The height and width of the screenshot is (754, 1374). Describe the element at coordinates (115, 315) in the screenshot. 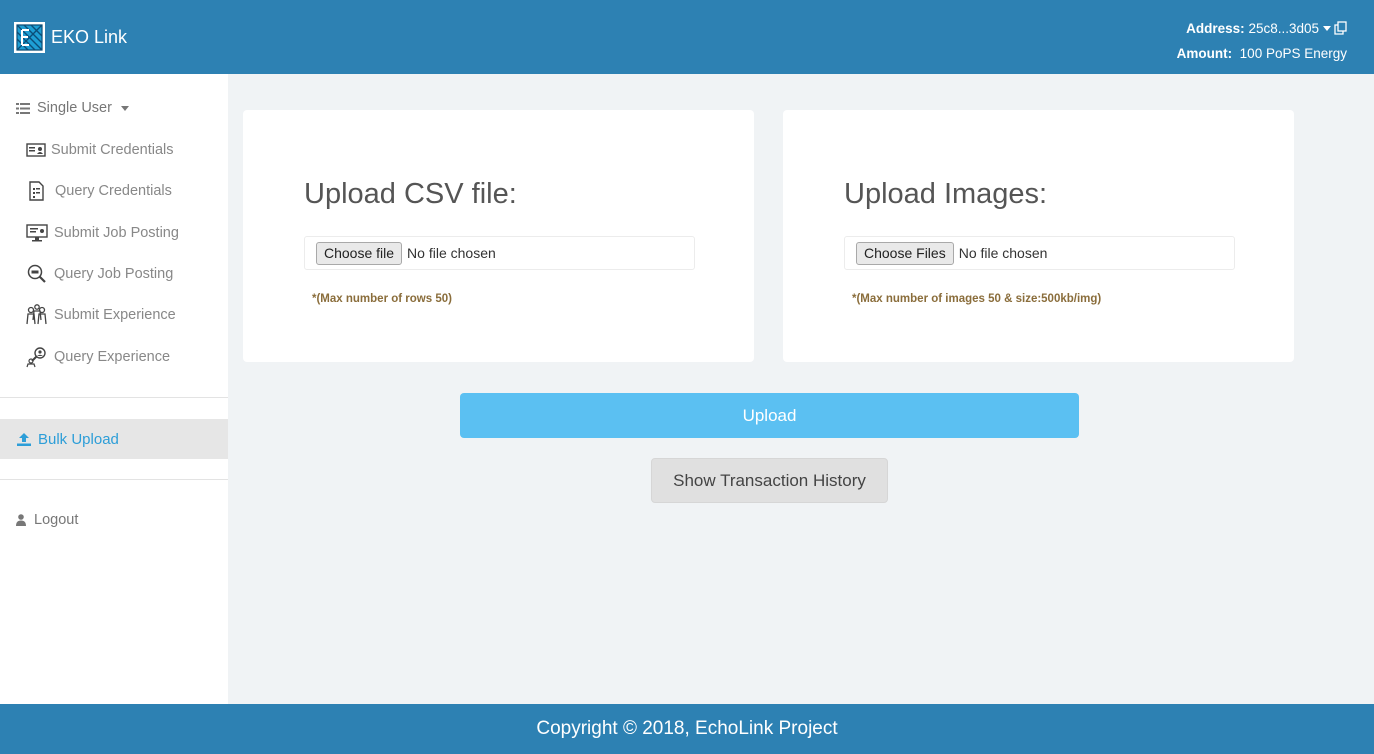

I see `sidebar-item-label: Submit Experience` at that location.